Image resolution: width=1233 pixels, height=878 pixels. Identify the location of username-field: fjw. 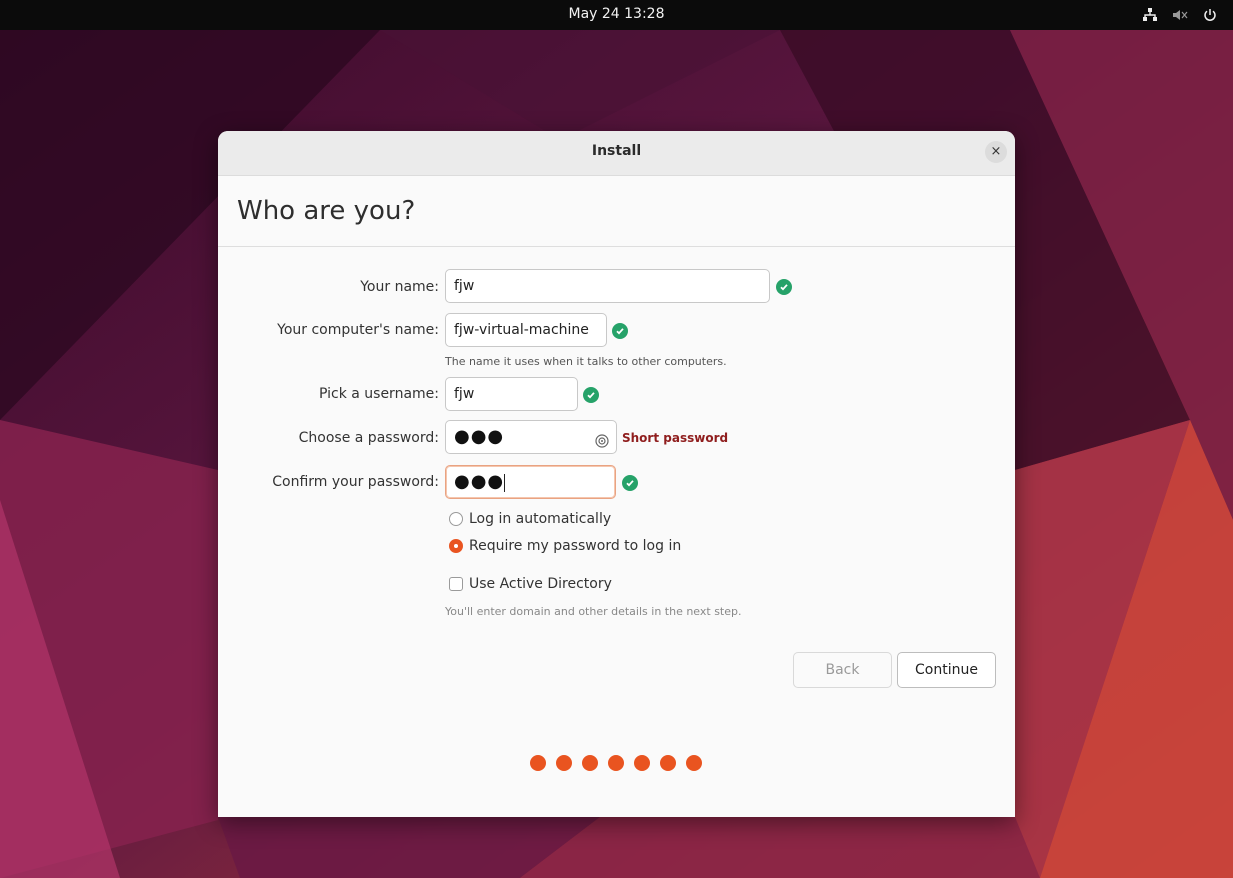
(511, 394).